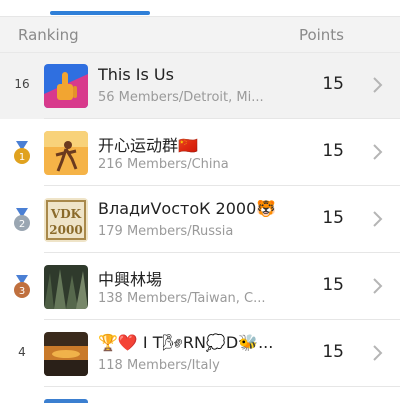  I want to click on ranking-column-label: Ranking, so click(48, 35).